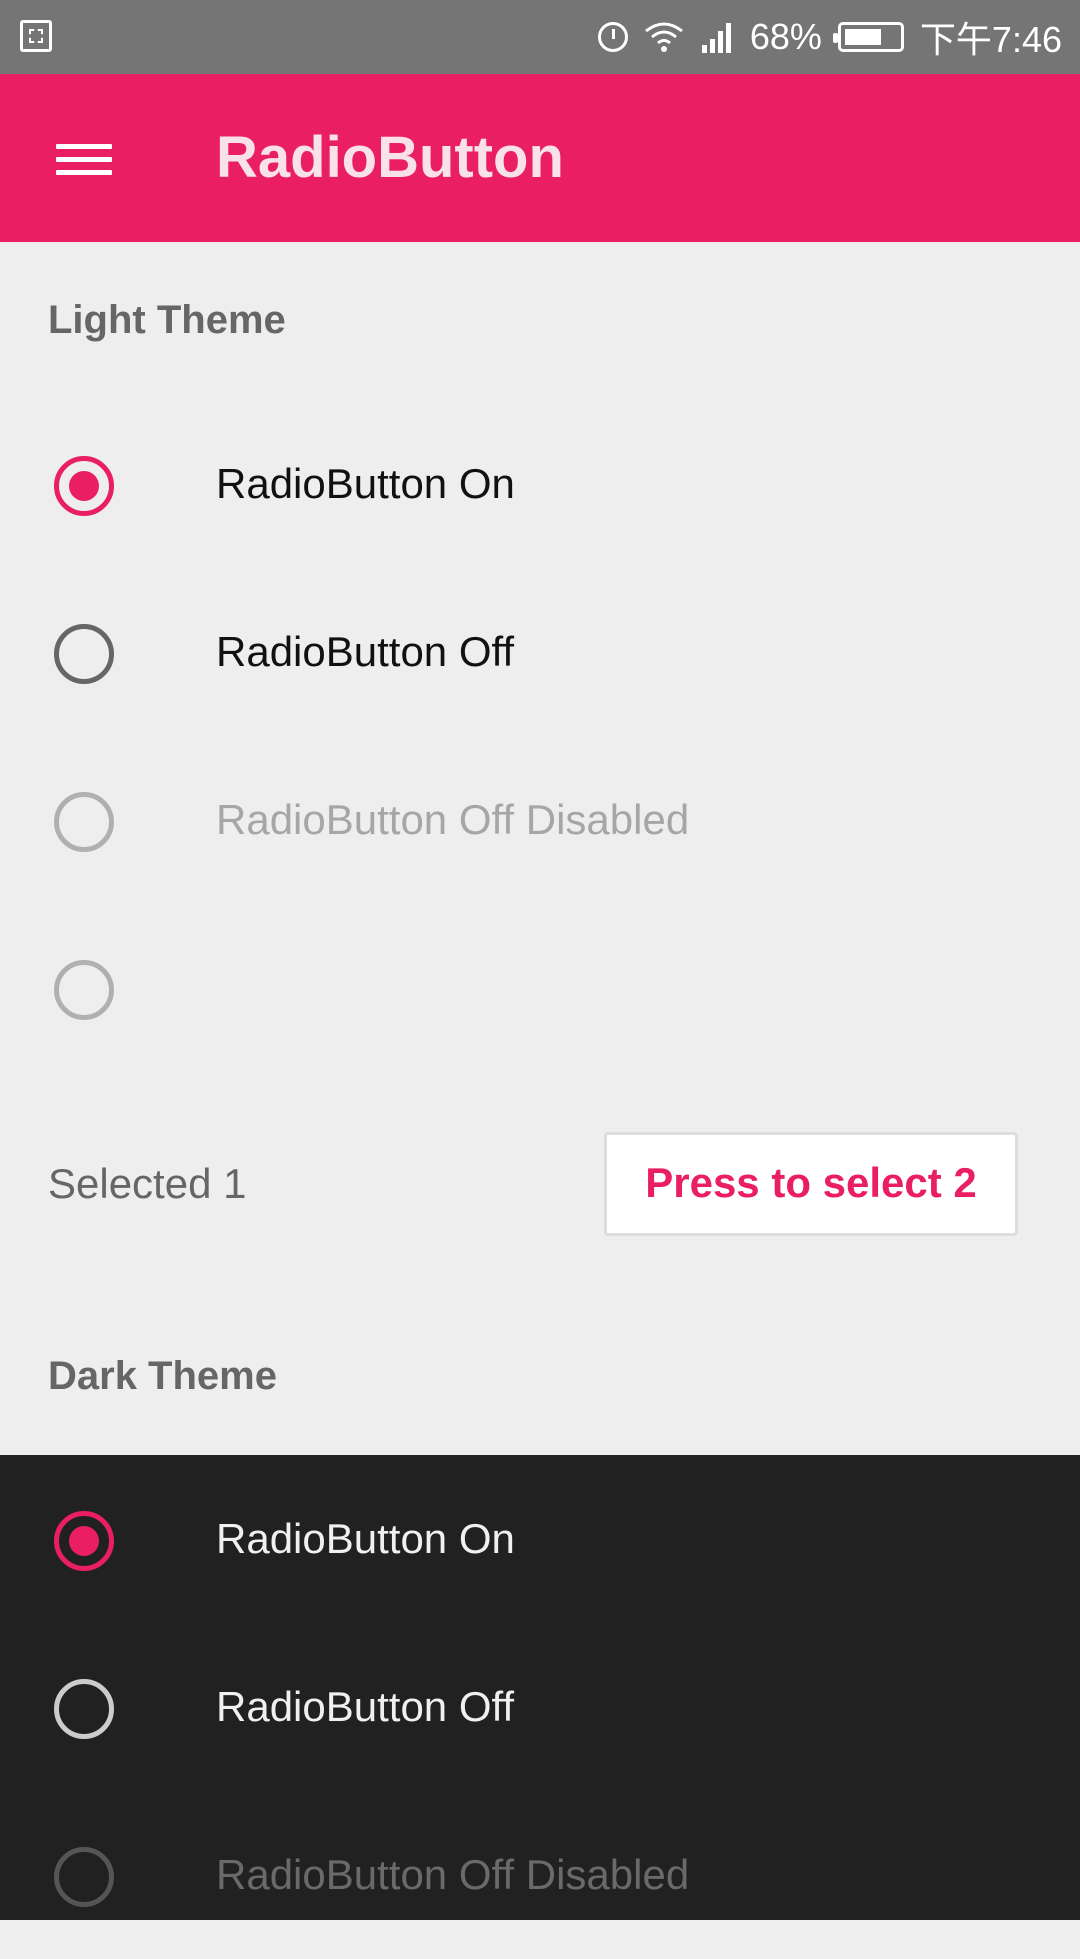 This screenshot has width=1080, height=1959. I want to click on status-bar-right: 68% 下午7:46, so click(829, 37).